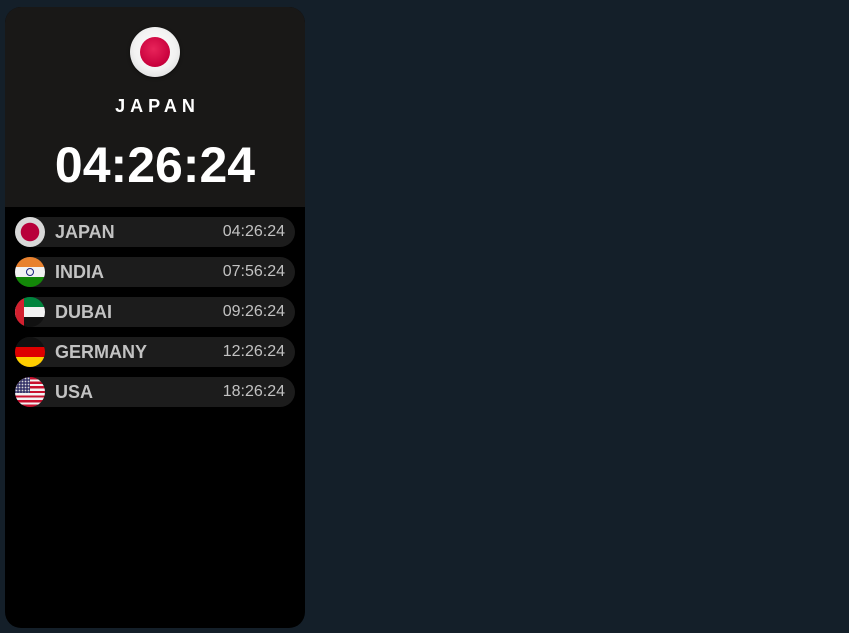  I want to click on clock-row-dubai: DUBAI 09:26:24, so click(155, 312).